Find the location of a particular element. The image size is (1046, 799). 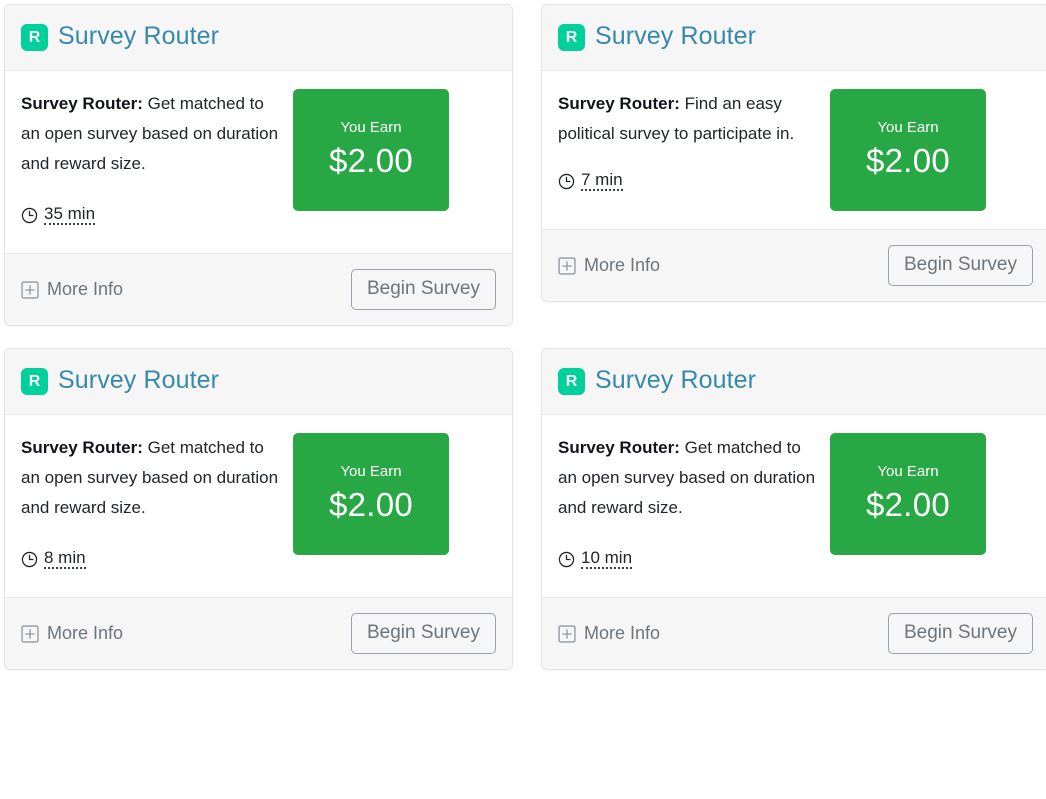

duration-text: 35 min is located at coordinates (70, 214).